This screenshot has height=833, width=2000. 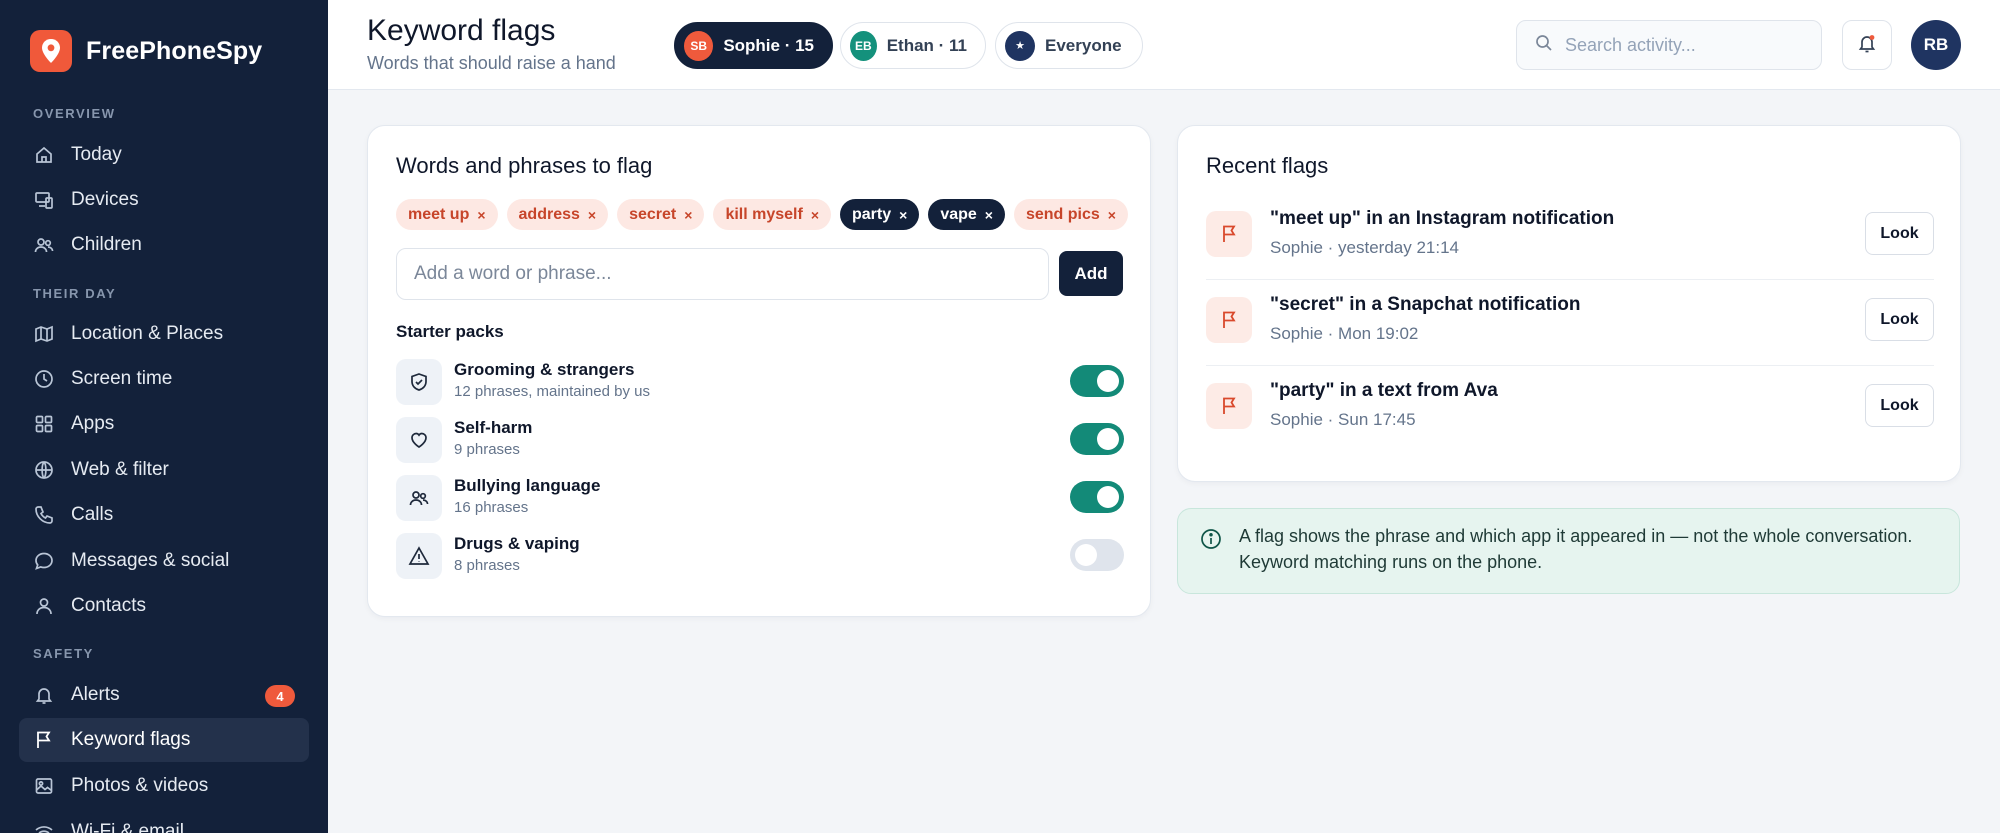 I want to click on user-avatar: RB, so click(x=1936, y=45).